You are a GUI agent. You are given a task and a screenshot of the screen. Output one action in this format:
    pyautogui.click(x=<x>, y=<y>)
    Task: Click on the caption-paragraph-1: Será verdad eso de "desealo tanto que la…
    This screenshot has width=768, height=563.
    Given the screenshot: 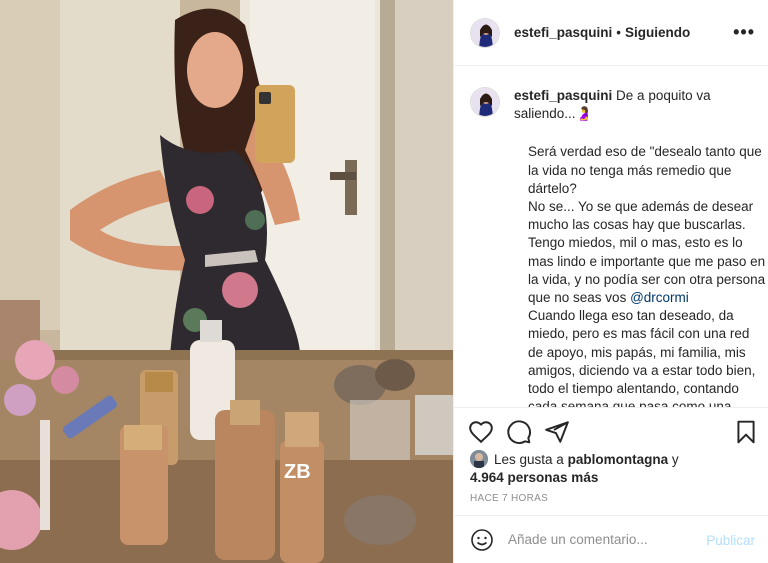 What is the action you would take?
    pyautogui.click(x=645, y=170)
    